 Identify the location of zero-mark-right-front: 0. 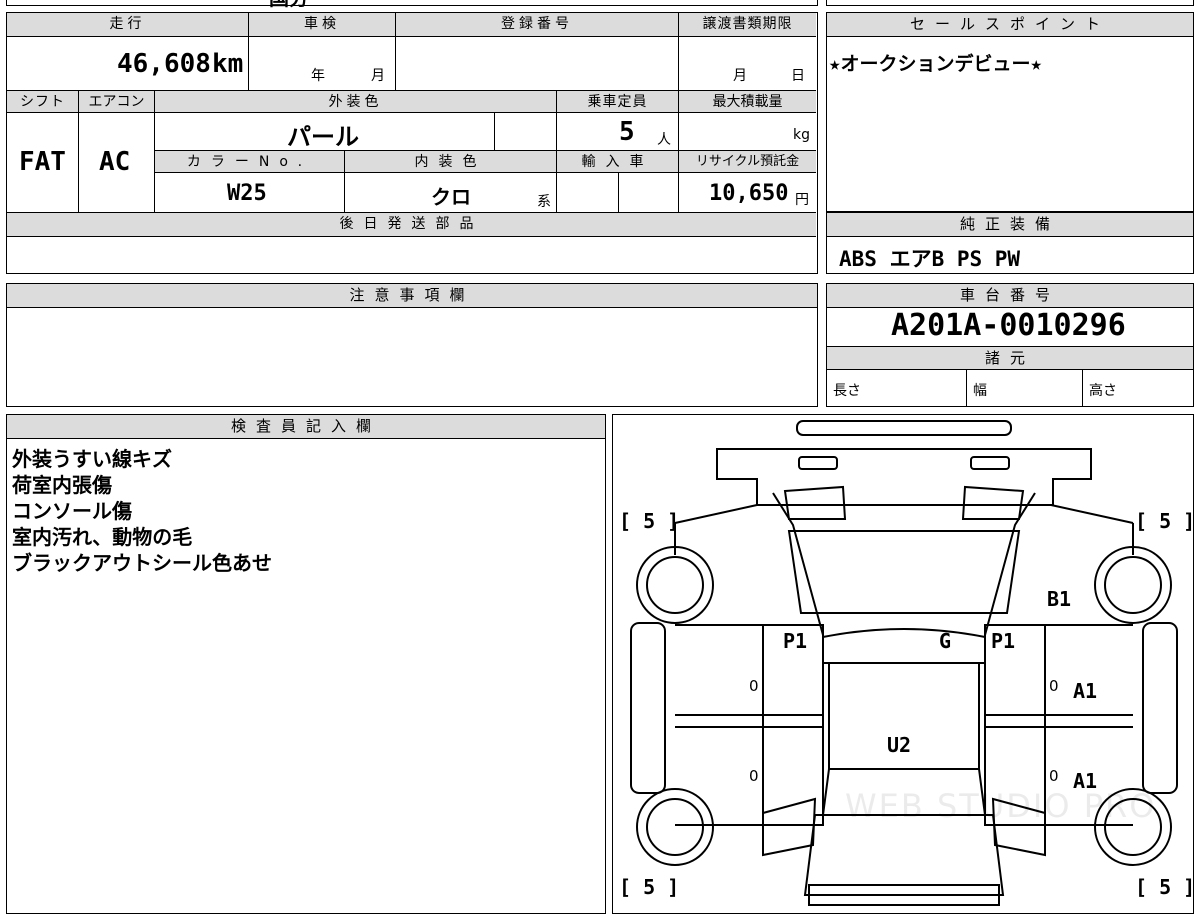
(1054, 686).